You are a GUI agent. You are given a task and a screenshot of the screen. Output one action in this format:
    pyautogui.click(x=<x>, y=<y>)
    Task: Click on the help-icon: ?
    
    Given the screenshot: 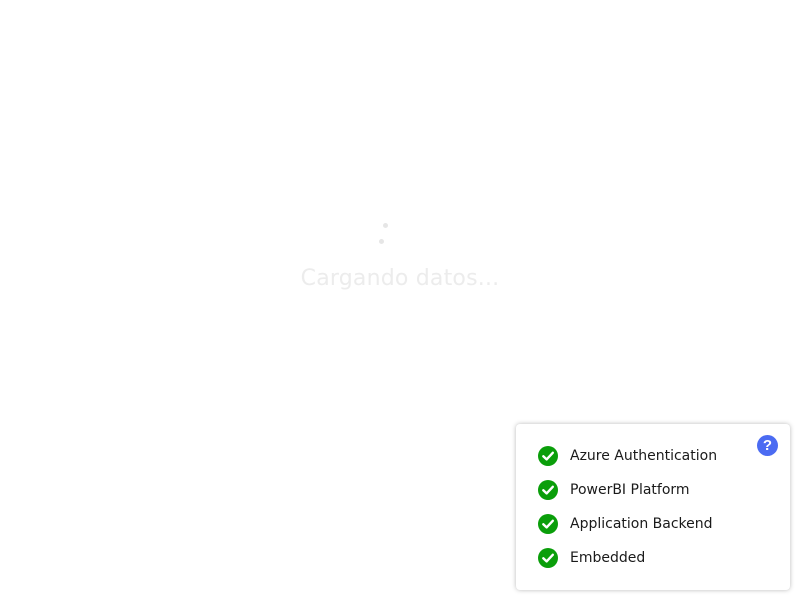 What is the action you would take?
    pyautogui.click(x=767, y=445)
    